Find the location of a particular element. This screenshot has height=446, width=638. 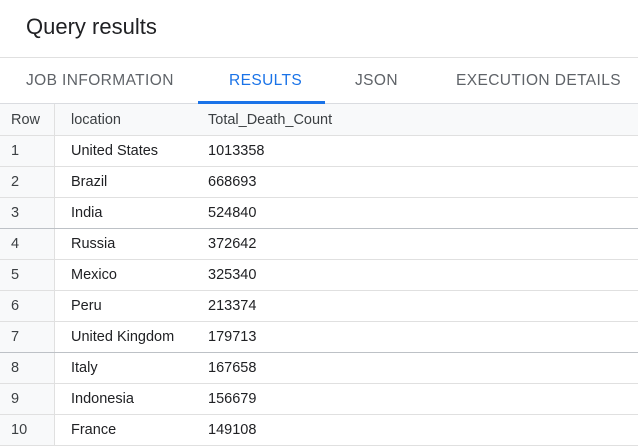

row-number-cell: 6 is located at coordinates (27, 306).